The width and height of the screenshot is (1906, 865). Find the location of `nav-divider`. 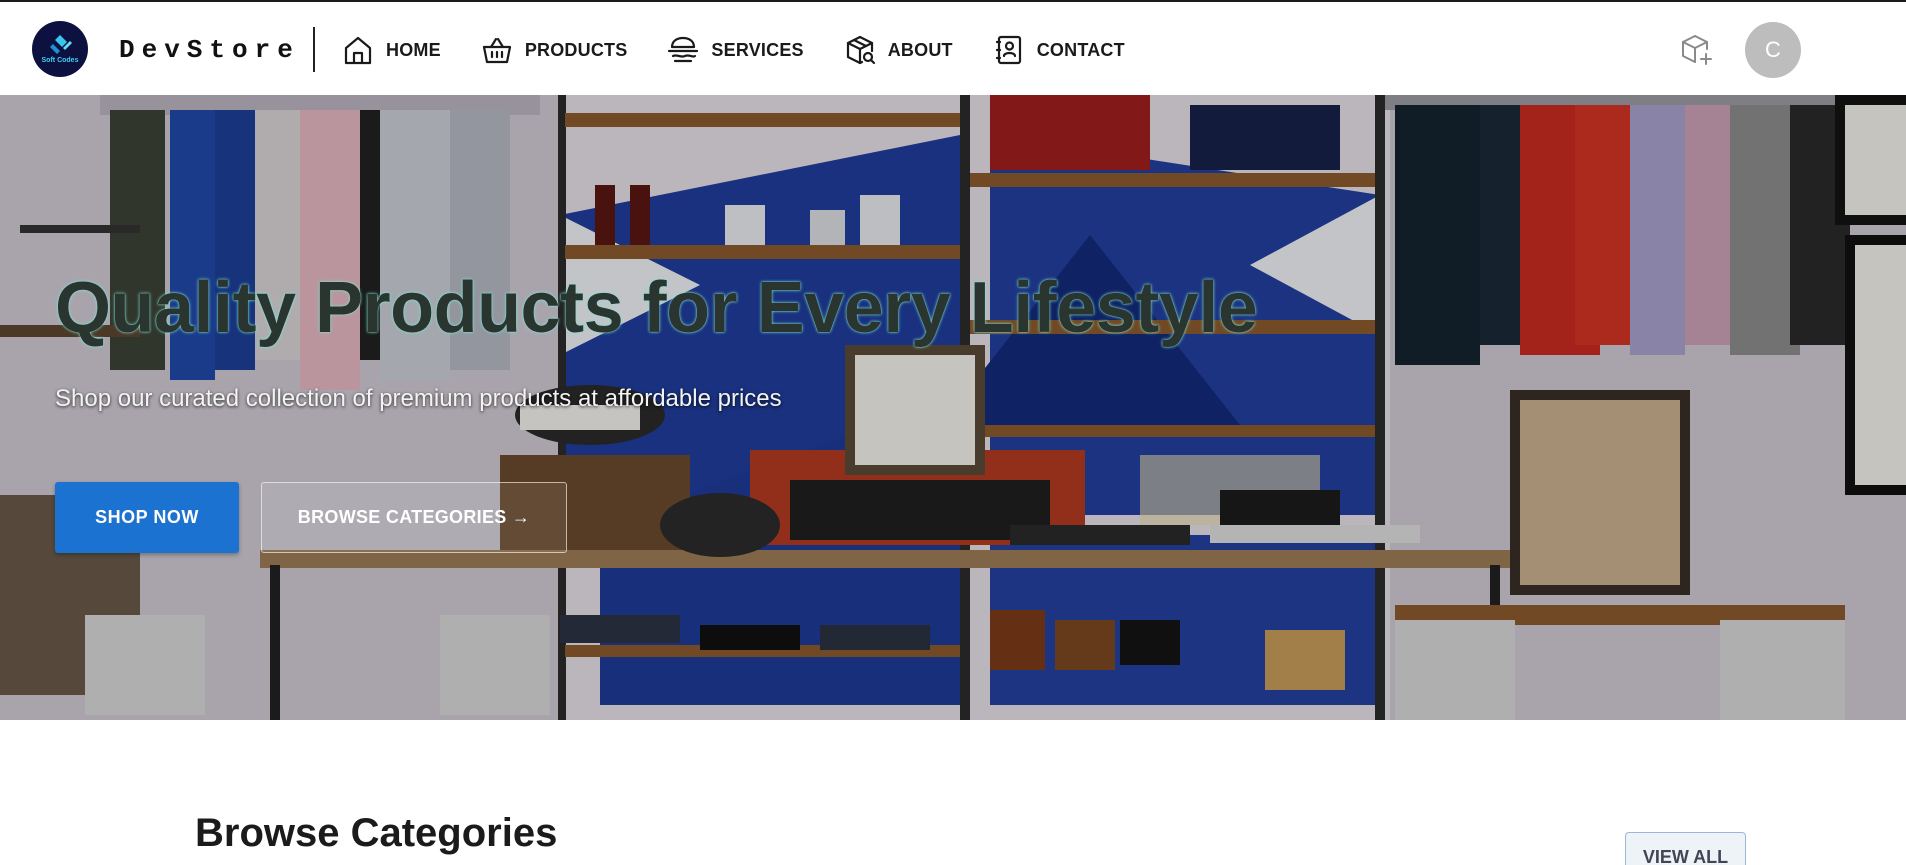

nav-divider is located at coordinates (314, 49).